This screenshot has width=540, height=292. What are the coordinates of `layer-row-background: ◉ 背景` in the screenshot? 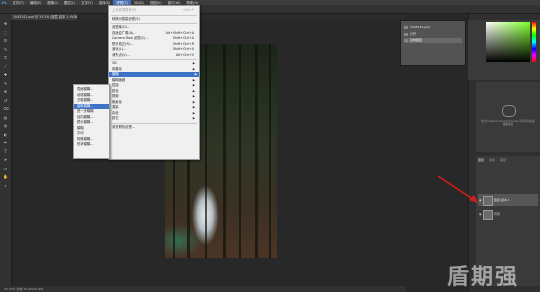 It's located at (508, 214).